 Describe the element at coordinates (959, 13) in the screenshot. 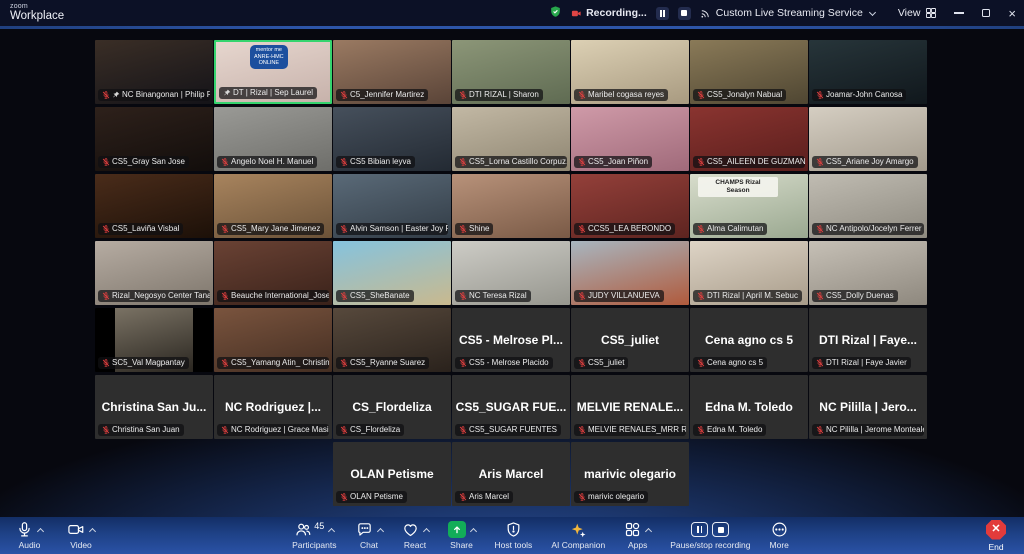

I see `minimize-button` at that location.